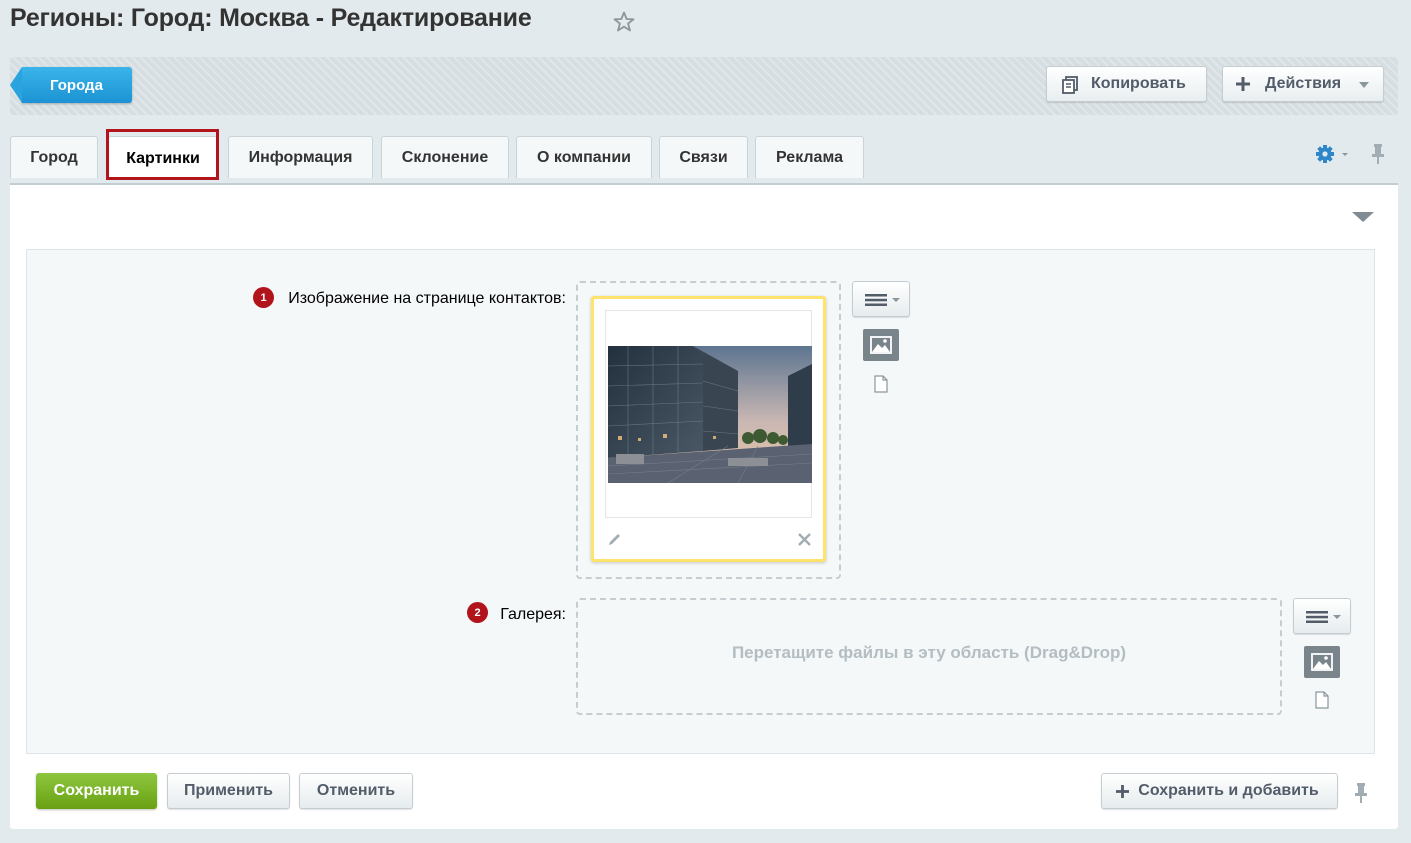 The height and width of the screenshot is (843, 1411). Describe the element at coordinates (533, 614) in the screenshot. I see `gallery-label: Галерея:` at that location.